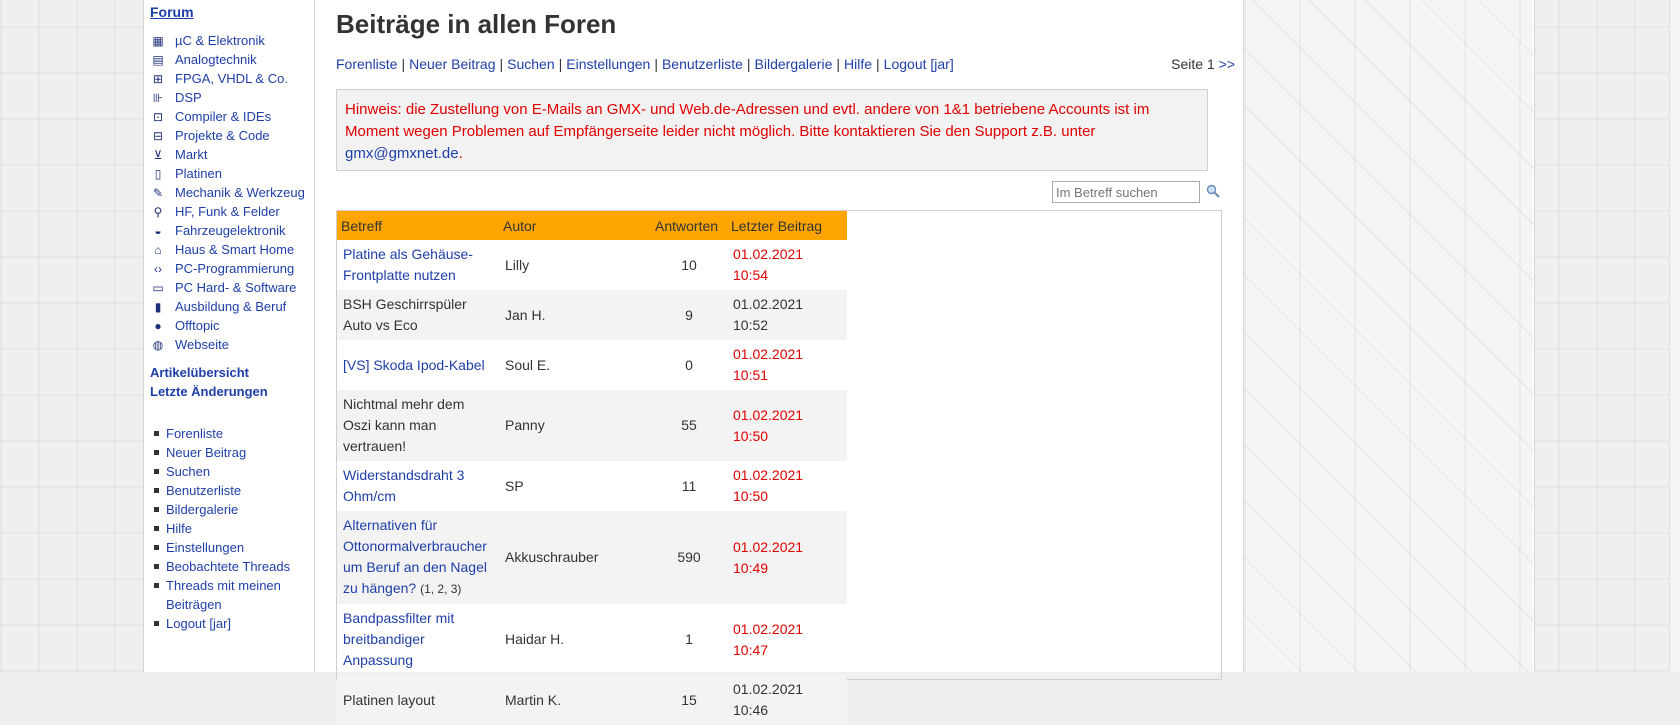 This screenshot has height=725, width=1680. Describe the element at coordinates (1674, 336) in the screenshot. I see `window-edge` at that location.